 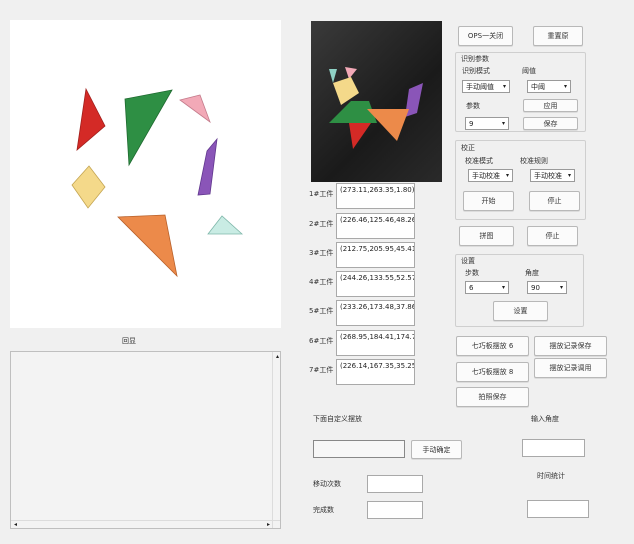 I want to click on reset-button: 重置原, so click(x=558, y=36).